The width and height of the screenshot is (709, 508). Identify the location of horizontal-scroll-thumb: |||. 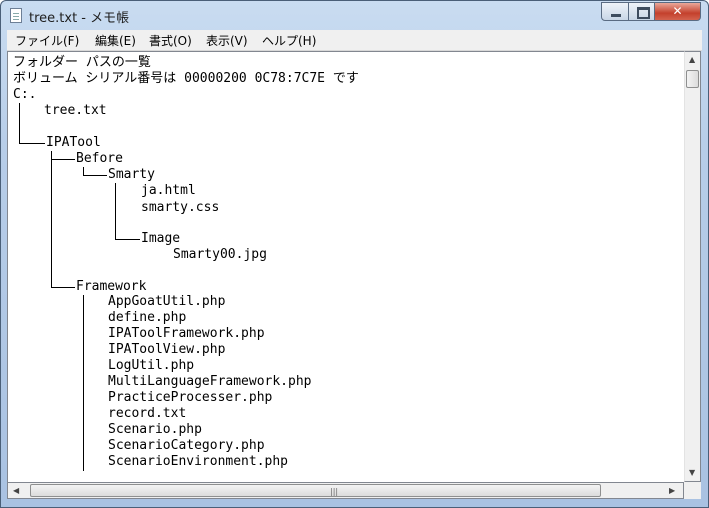
(315, 490).